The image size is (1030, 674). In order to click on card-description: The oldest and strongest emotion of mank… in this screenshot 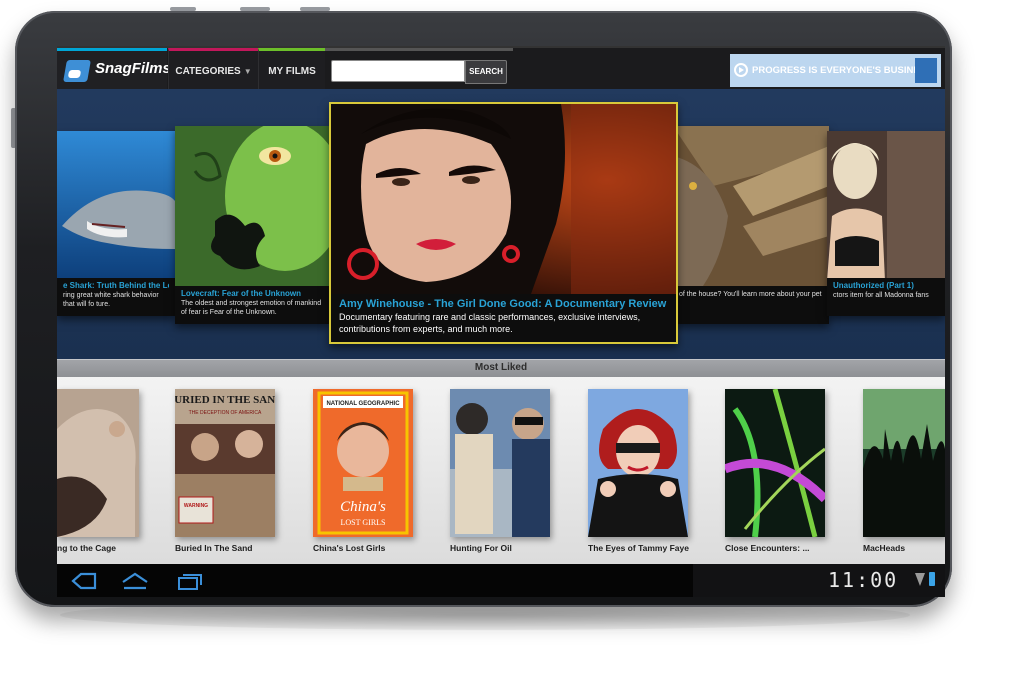, I will do `click(251, 308)`.